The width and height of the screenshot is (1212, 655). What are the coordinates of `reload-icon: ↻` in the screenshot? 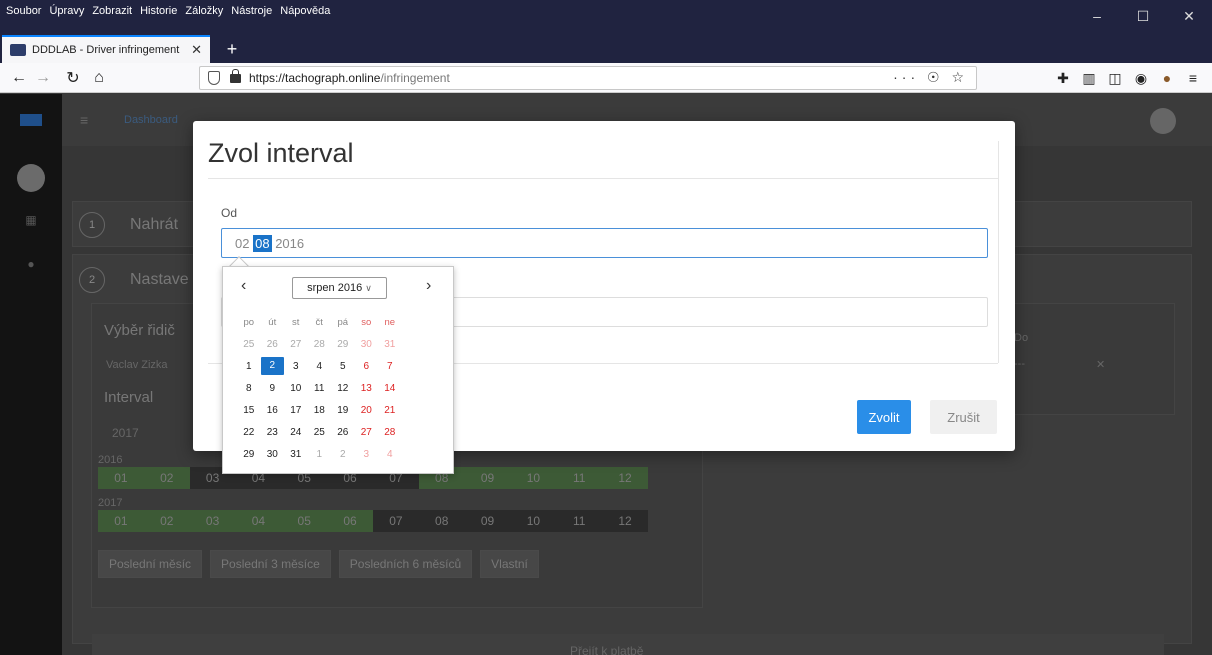 It's located at (73, 78).